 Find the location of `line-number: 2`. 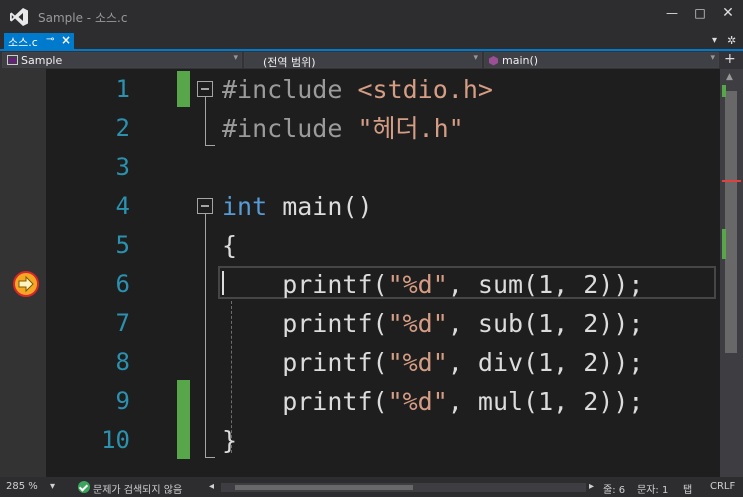

line-number: 2 is located at coordinates (122, 128).